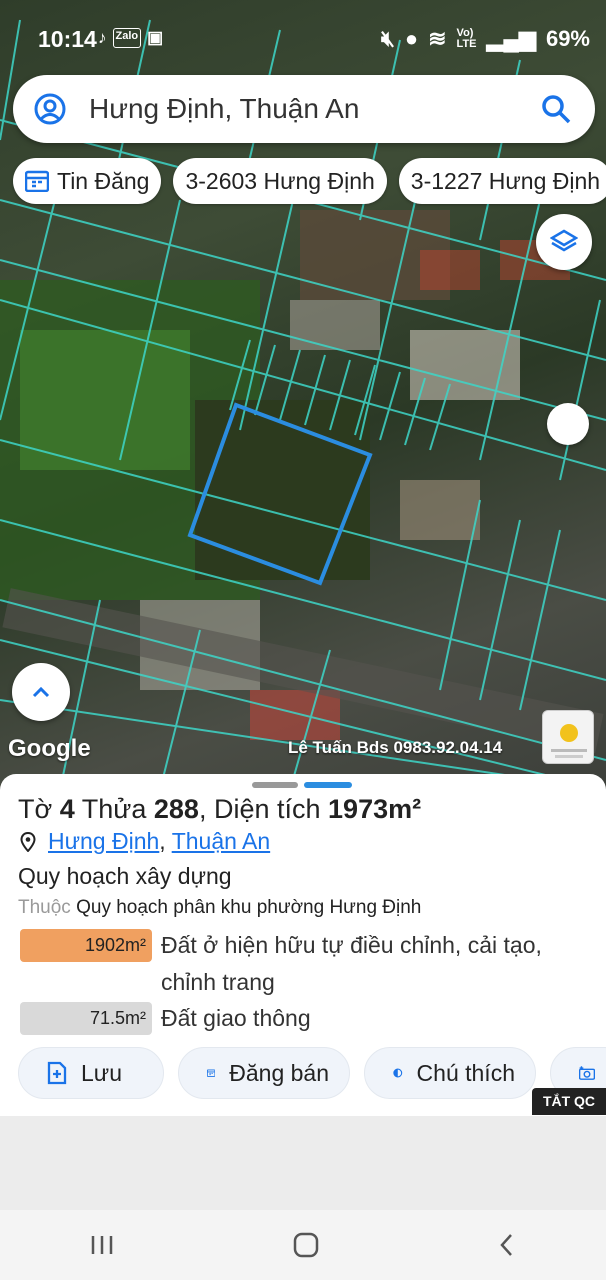 The height and width of the screenshot is (1280, 606). I want to click on tiktok-icon: ♪, so click(102, 37).